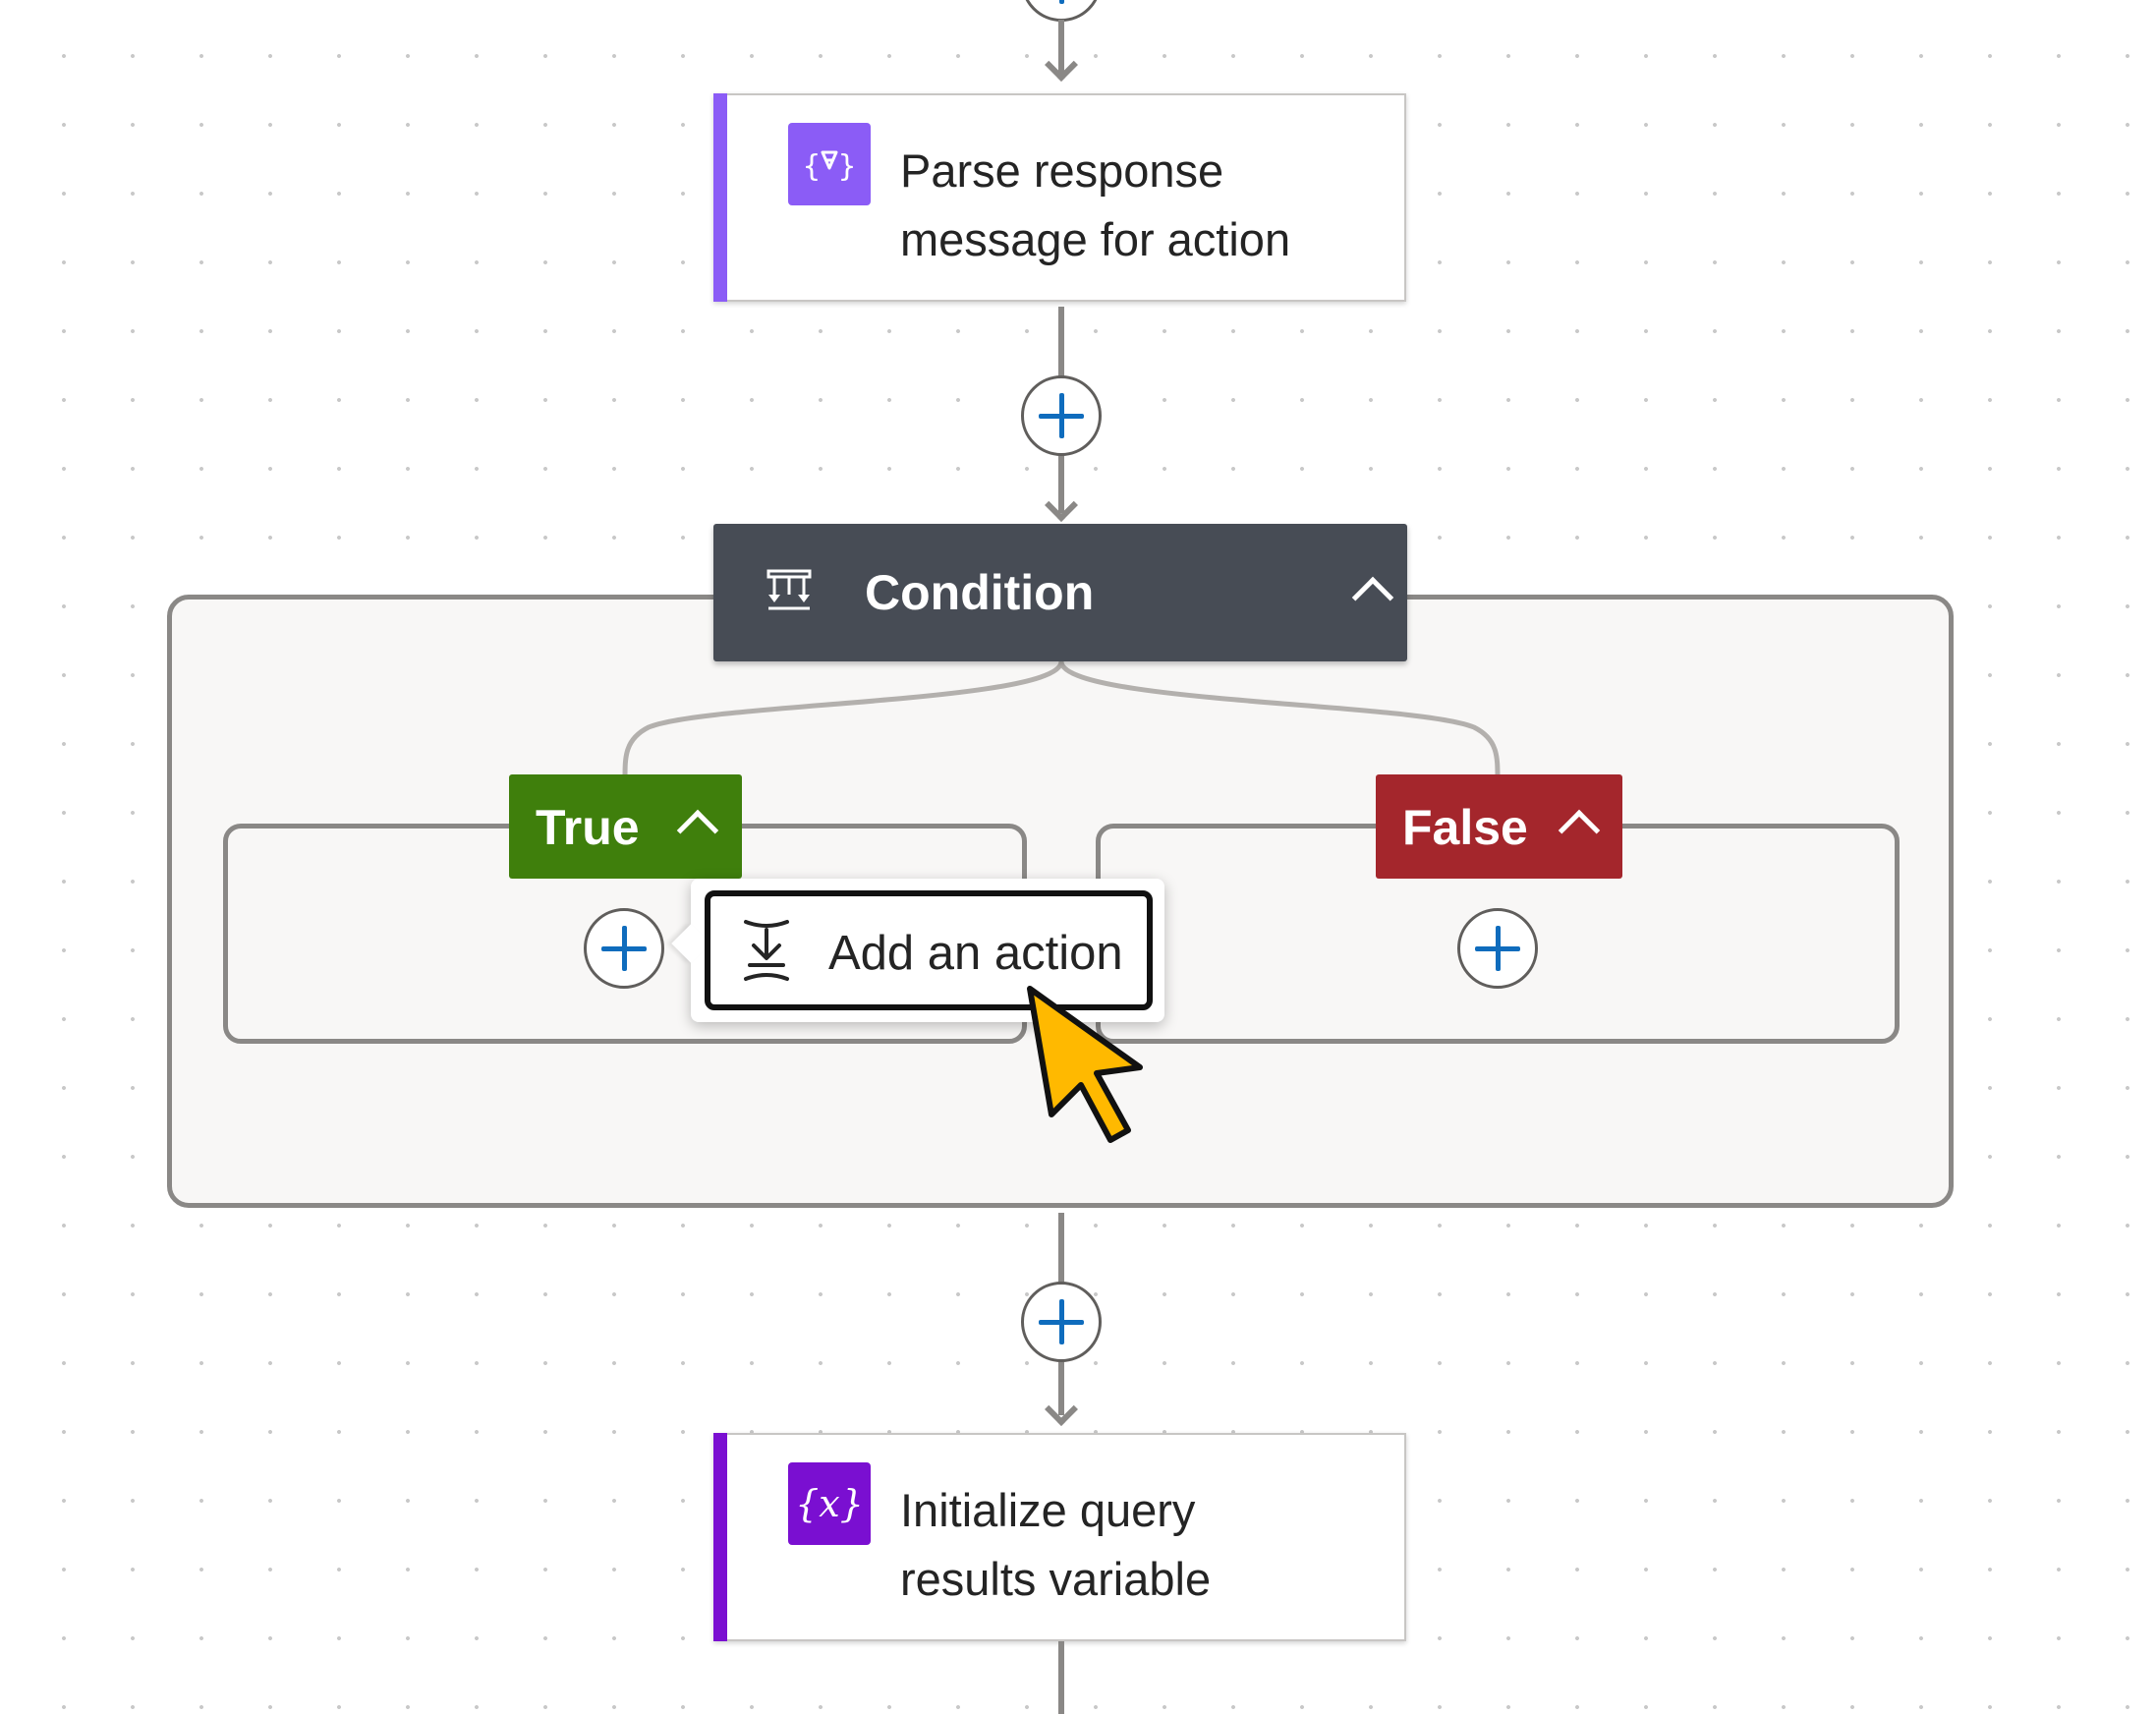 This screenshot has height=1714, width=2156. Describe the element at coordinates (975, 953) in the screenshot. I see `add-action-label: Add an action` at that location.